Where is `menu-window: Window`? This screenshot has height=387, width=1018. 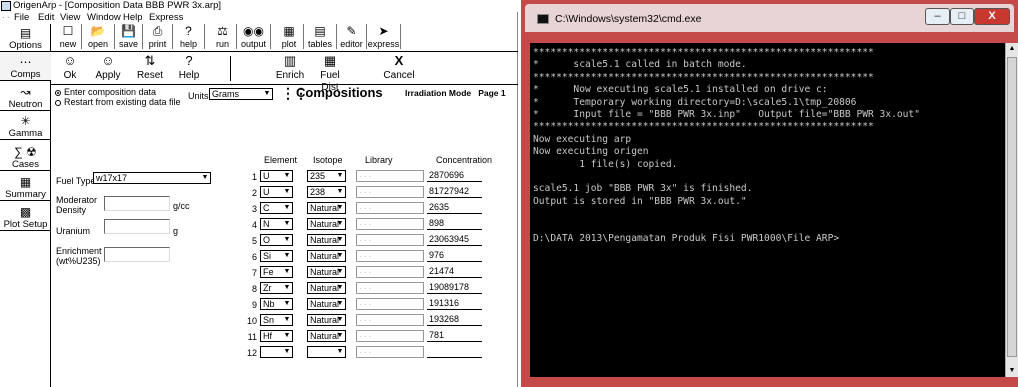 menu-window: Window is located at coordinates (104, 18).